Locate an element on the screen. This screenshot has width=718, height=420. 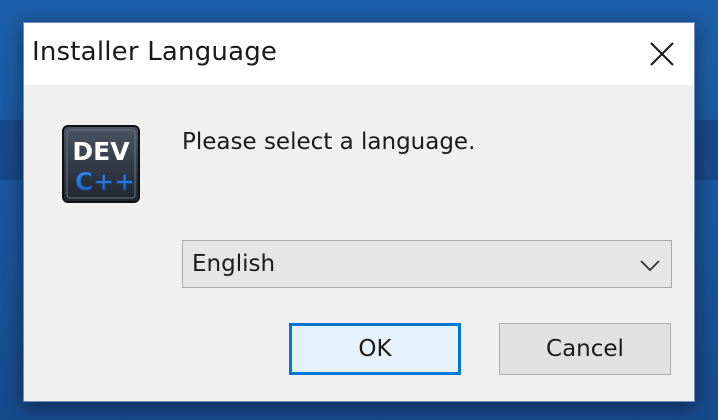
close-button is located at coordinates (662, 54).